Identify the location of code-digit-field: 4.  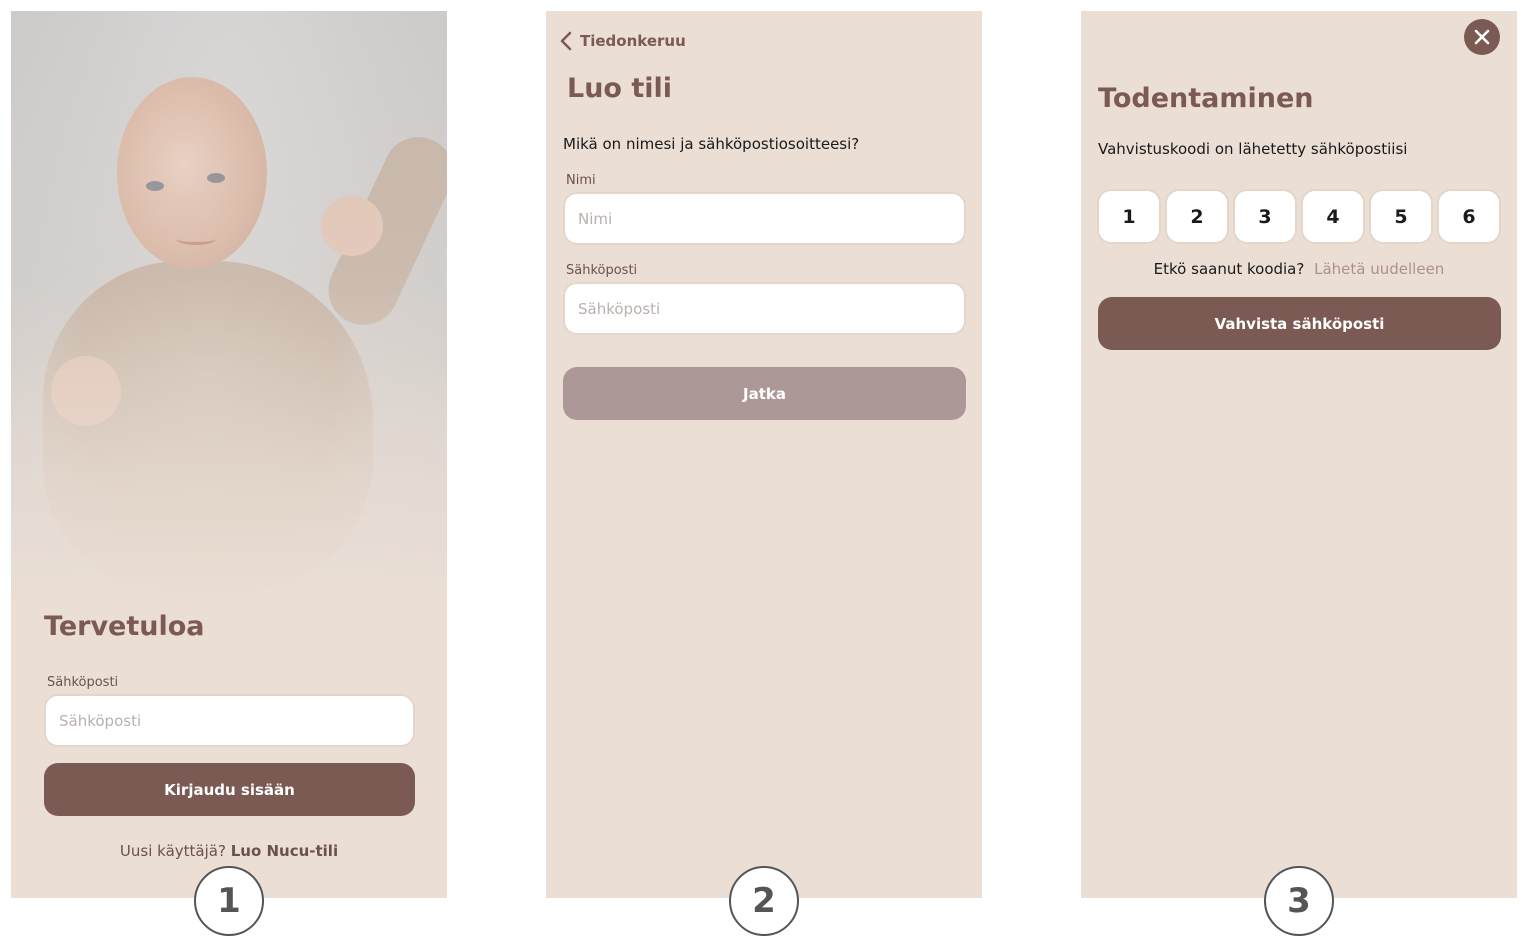
(1333, 216).